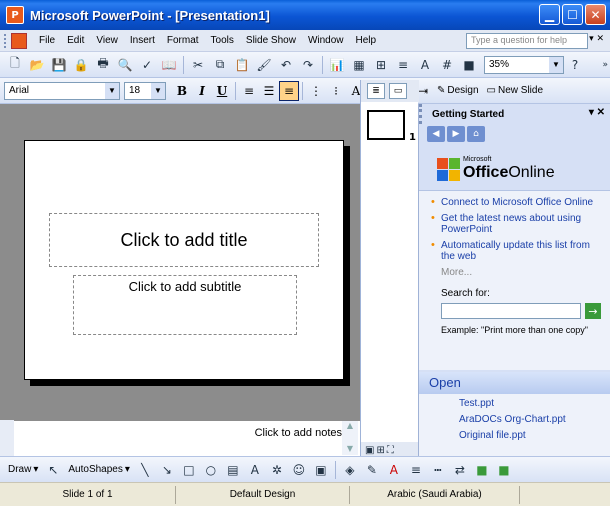 Image resolution: width=610 pixels, height=506 pixels. Describe the element at coordinates (184, 240) in the screenshot. I see `title-placeholder: Click to add title` at that location.